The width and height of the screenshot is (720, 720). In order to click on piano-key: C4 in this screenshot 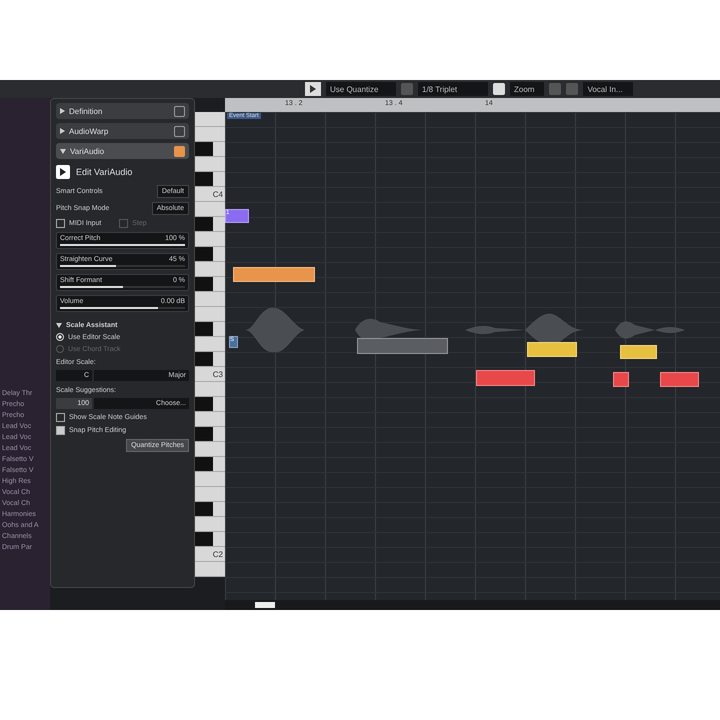, I will do `click(210, 194)`.